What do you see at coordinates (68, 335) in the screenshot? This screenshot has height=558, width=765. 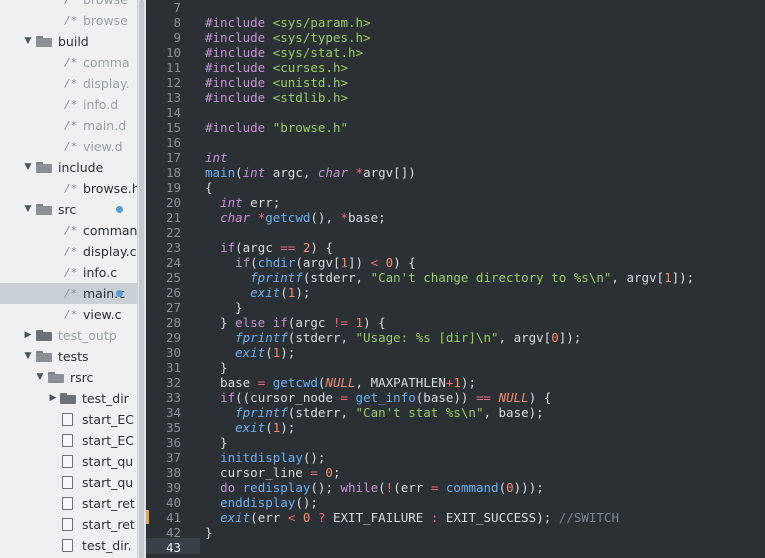 I see `folder-test-outp: ▶ test_outp` at bounding box center [68, 335].